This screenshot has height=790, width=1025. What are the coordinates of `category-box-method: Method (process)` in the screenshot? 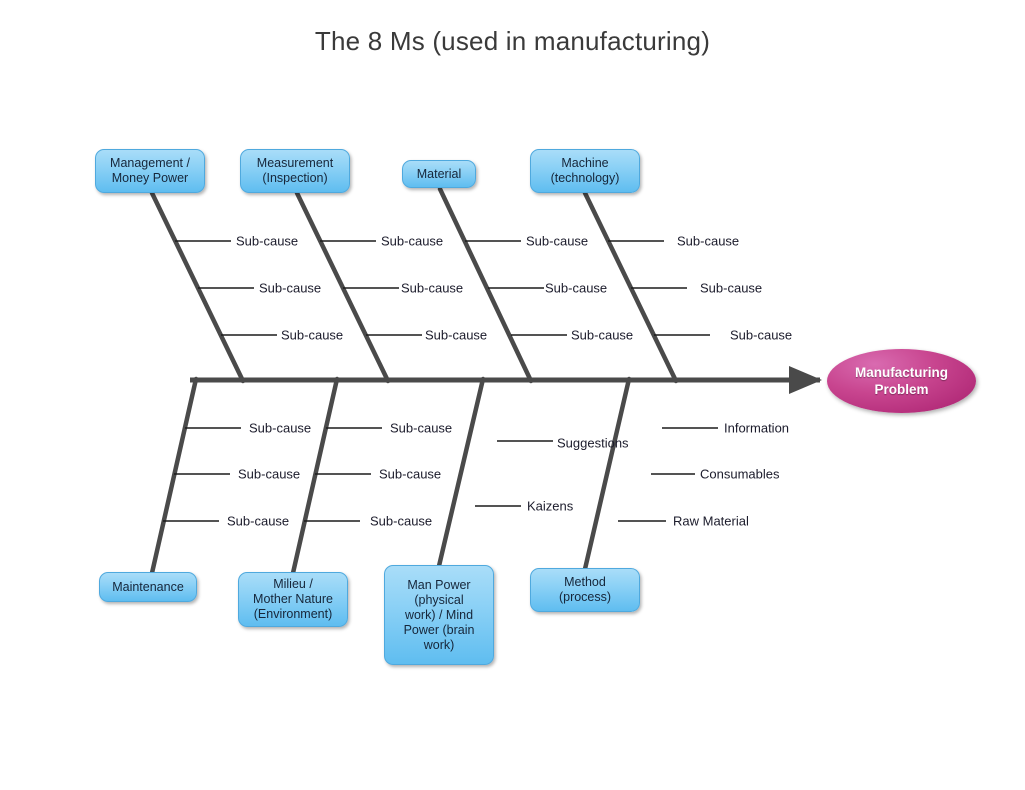 It's located at (585, 590).